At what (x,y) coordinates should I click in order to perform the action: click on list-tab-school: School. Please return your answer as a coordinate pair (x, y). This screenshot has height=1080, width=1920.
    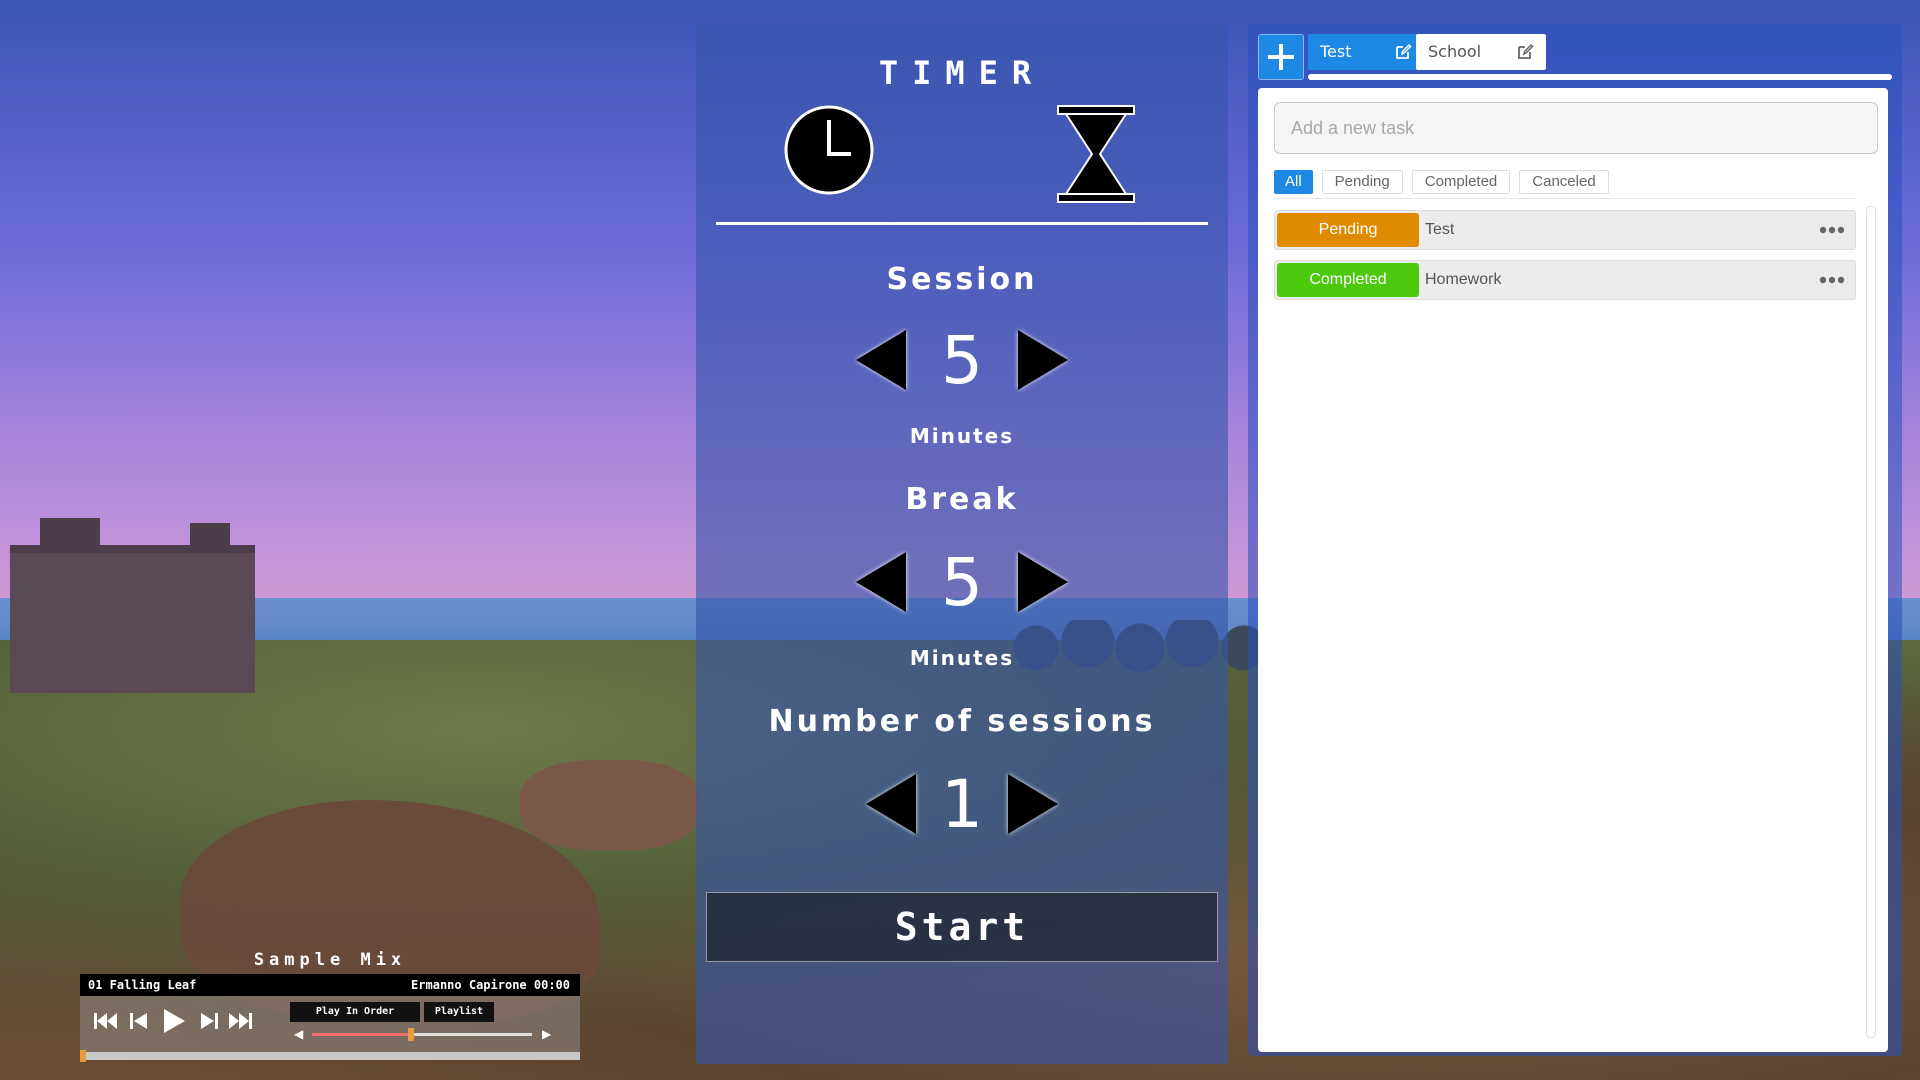
    Looking at the image, I should click on (1481, 52).